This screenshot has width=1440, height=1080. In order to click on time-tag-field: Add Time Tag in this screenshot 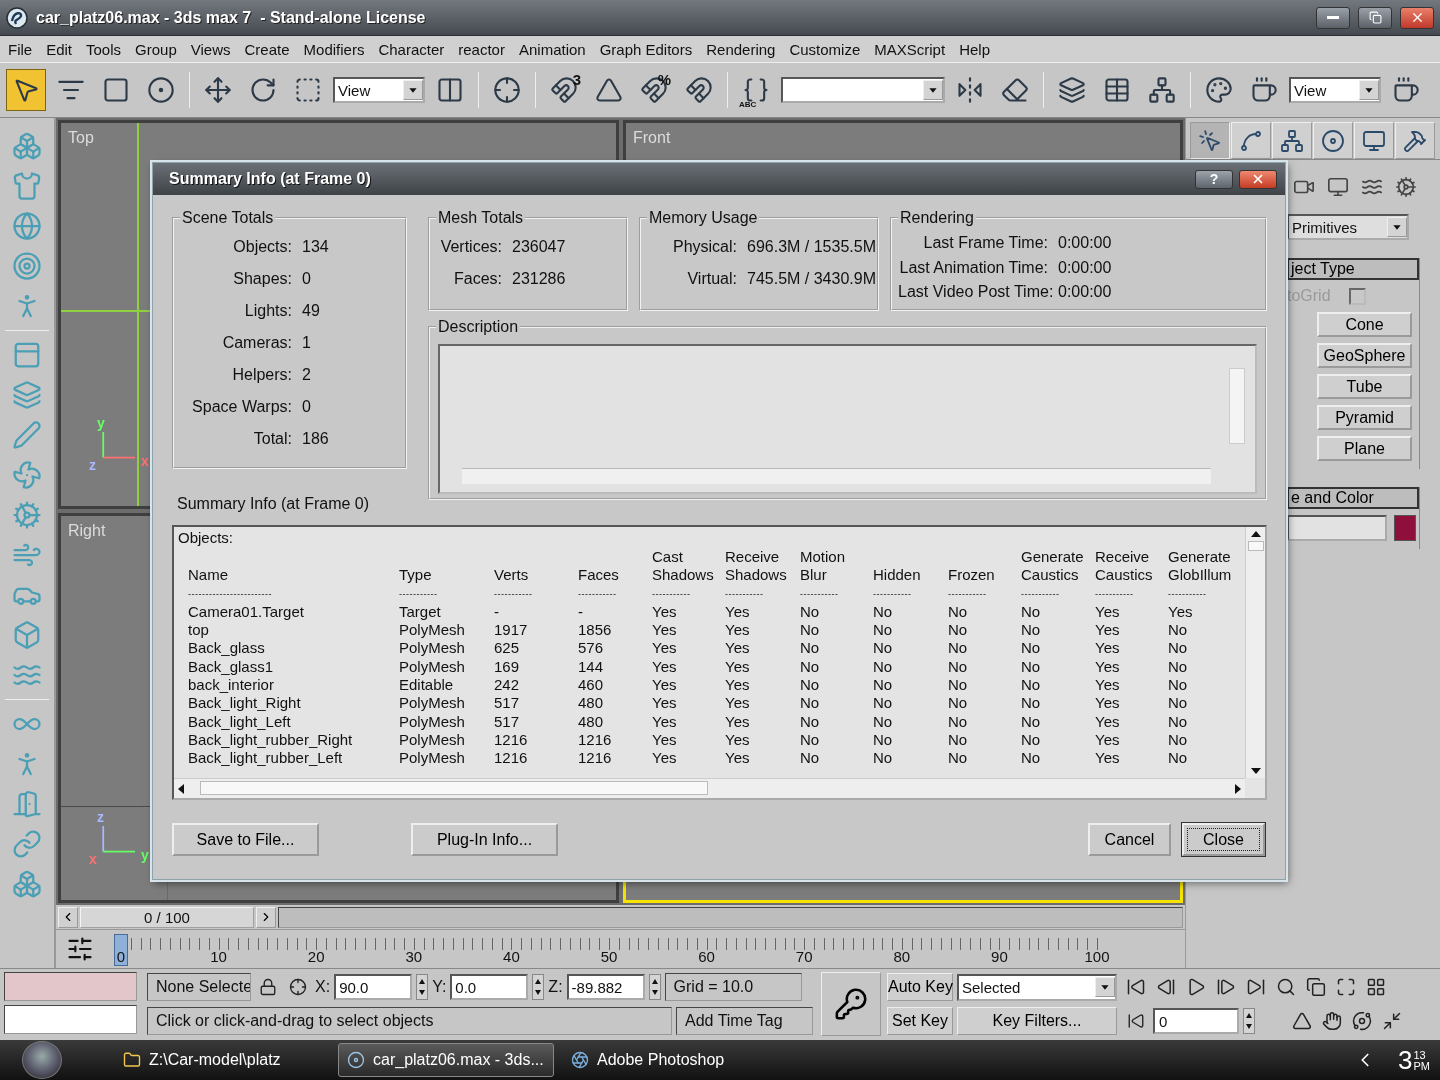, I will do `click(744, 1021)`.